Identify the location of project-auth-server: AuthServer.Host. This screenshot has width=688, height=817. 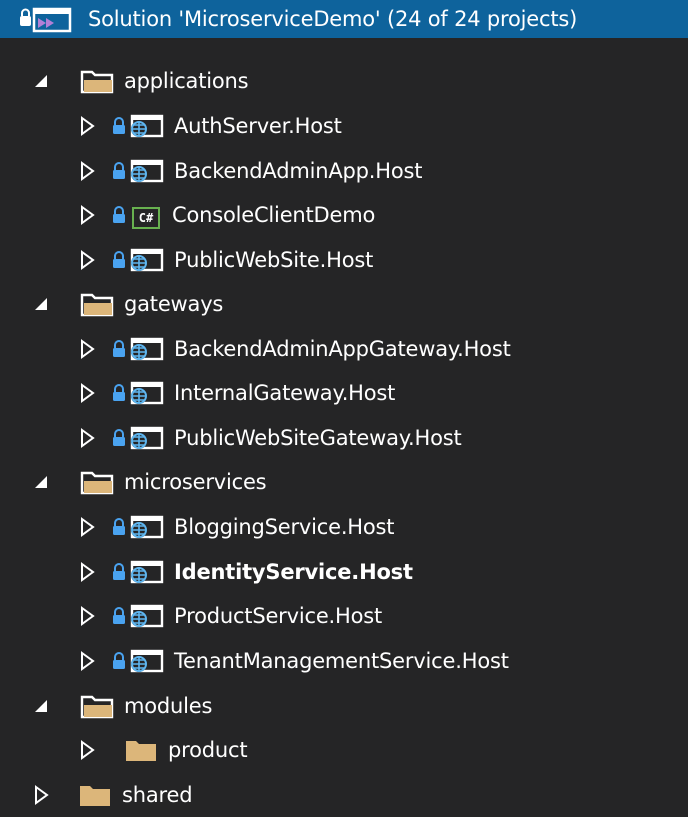
(344, 126).